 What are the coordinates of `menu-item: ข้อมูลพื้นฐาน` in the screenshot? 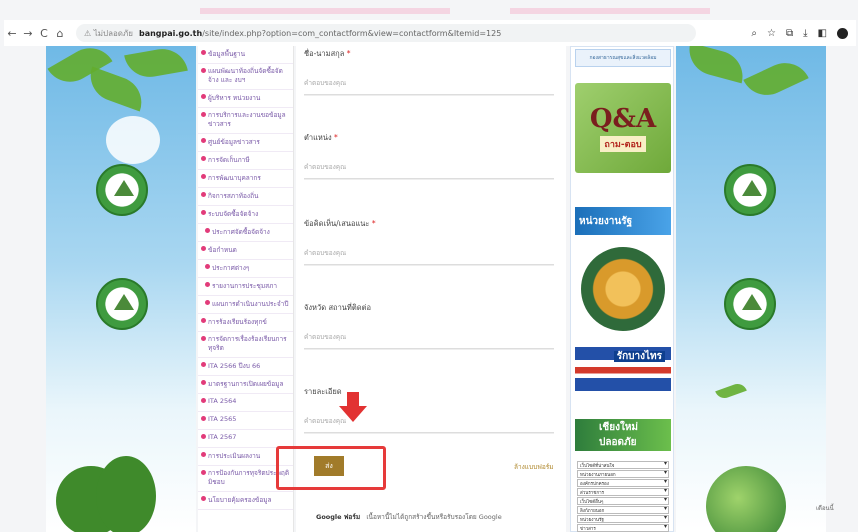 It's located at (245, 55).